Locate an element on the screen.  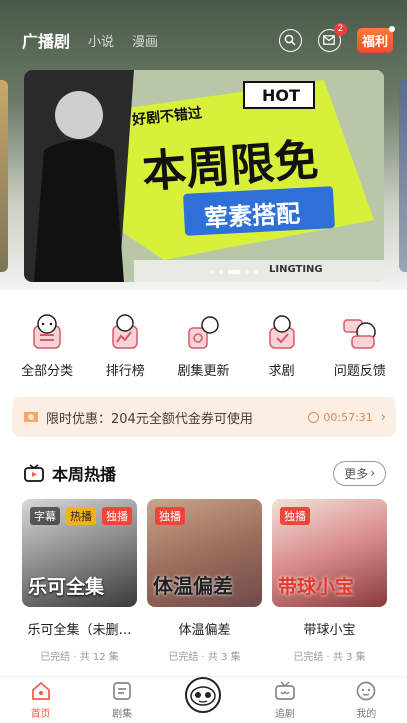
category-request: 求剧 is located at coordinates (282, 344).